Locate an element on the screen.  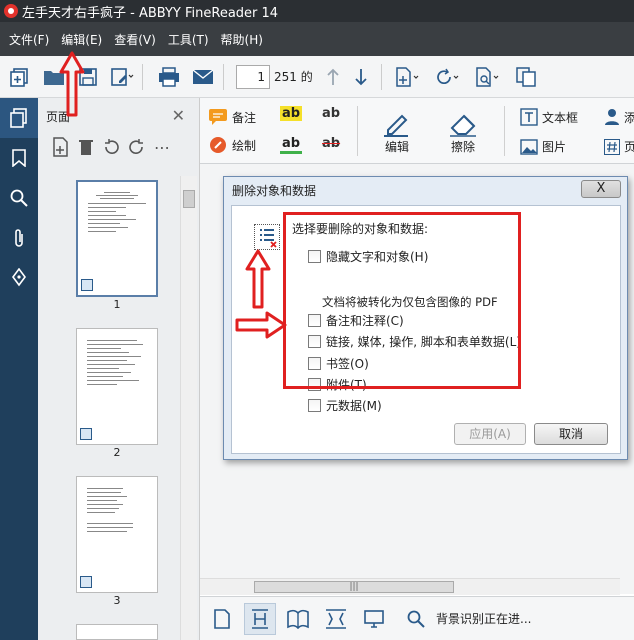
image-label: 图片 is located at coordinates (554, 147).